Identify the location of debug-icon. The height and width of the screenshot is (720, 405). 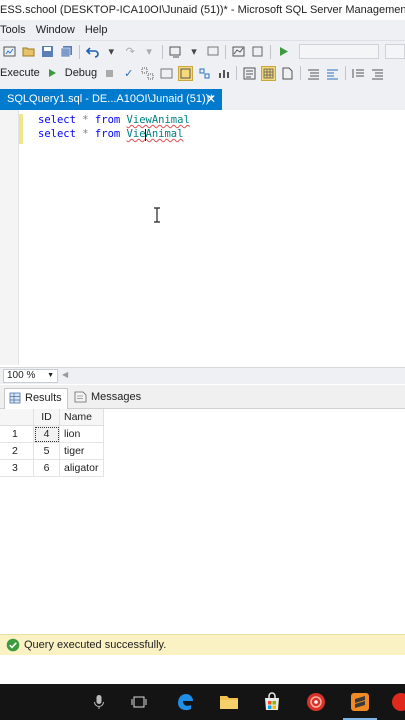
(52, 73).